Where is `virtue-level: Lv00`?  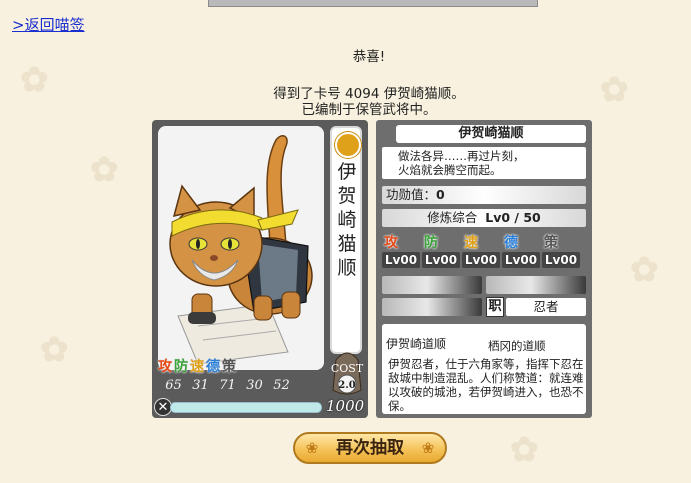 virtue-level: Lv00 is located at coordinates (521, 260).